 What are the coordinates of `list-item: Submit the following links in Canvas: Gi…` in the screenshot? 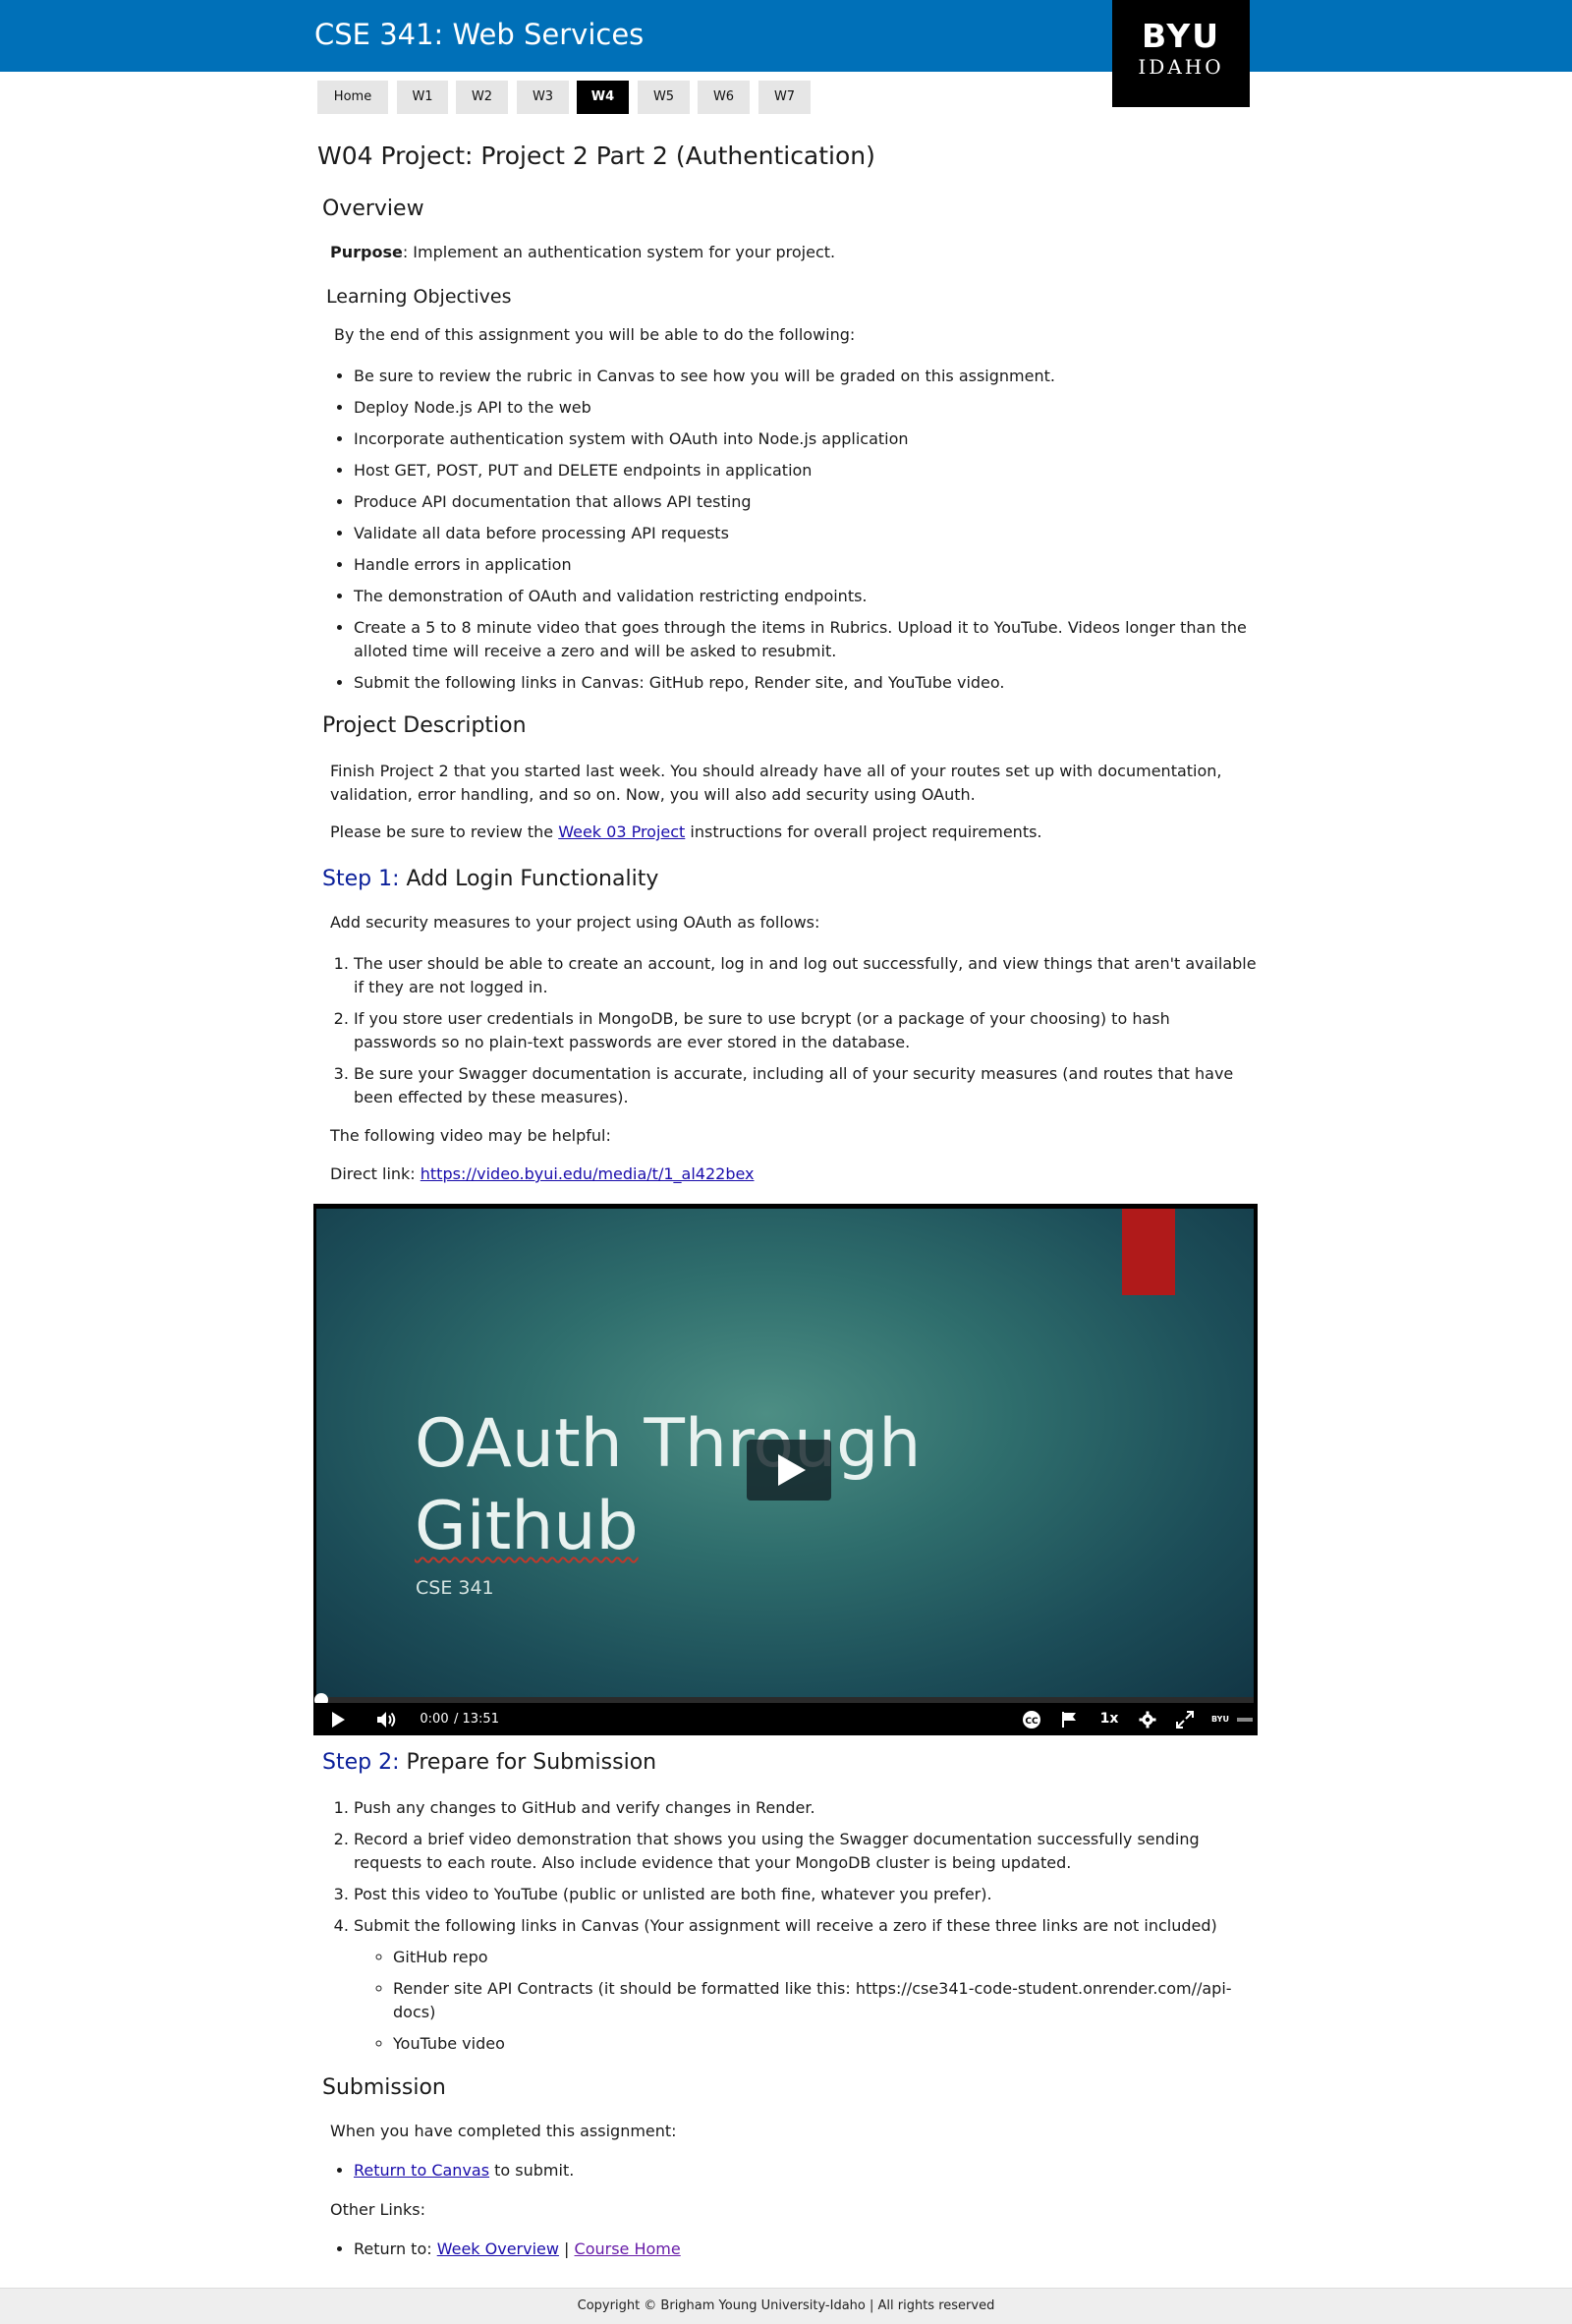 It's located at (806, 683).